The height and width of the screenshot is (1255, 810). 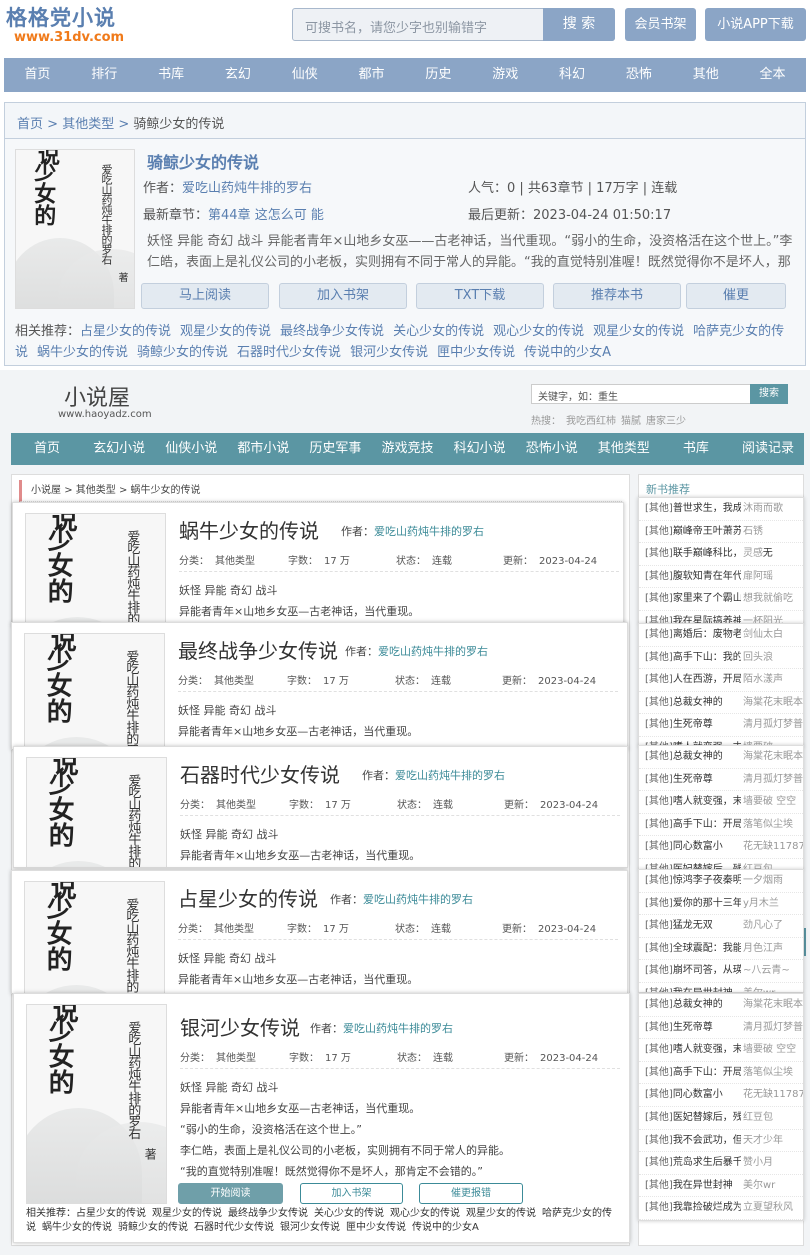 I want to click on breadcrumb-home: 首页, so click(x=30, y=124).